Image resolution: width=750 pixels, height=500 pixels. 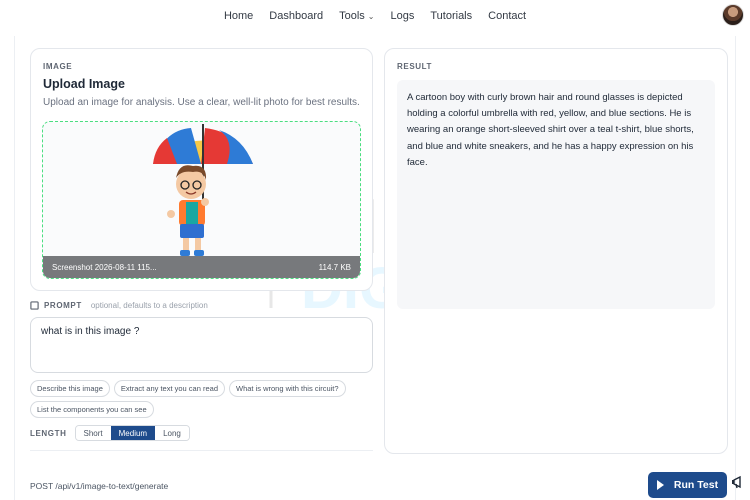 What do you see at coordinates (84, 84) in the screenshot?
I see `upload-title: Upload Image` at bounding box center [84, 84].